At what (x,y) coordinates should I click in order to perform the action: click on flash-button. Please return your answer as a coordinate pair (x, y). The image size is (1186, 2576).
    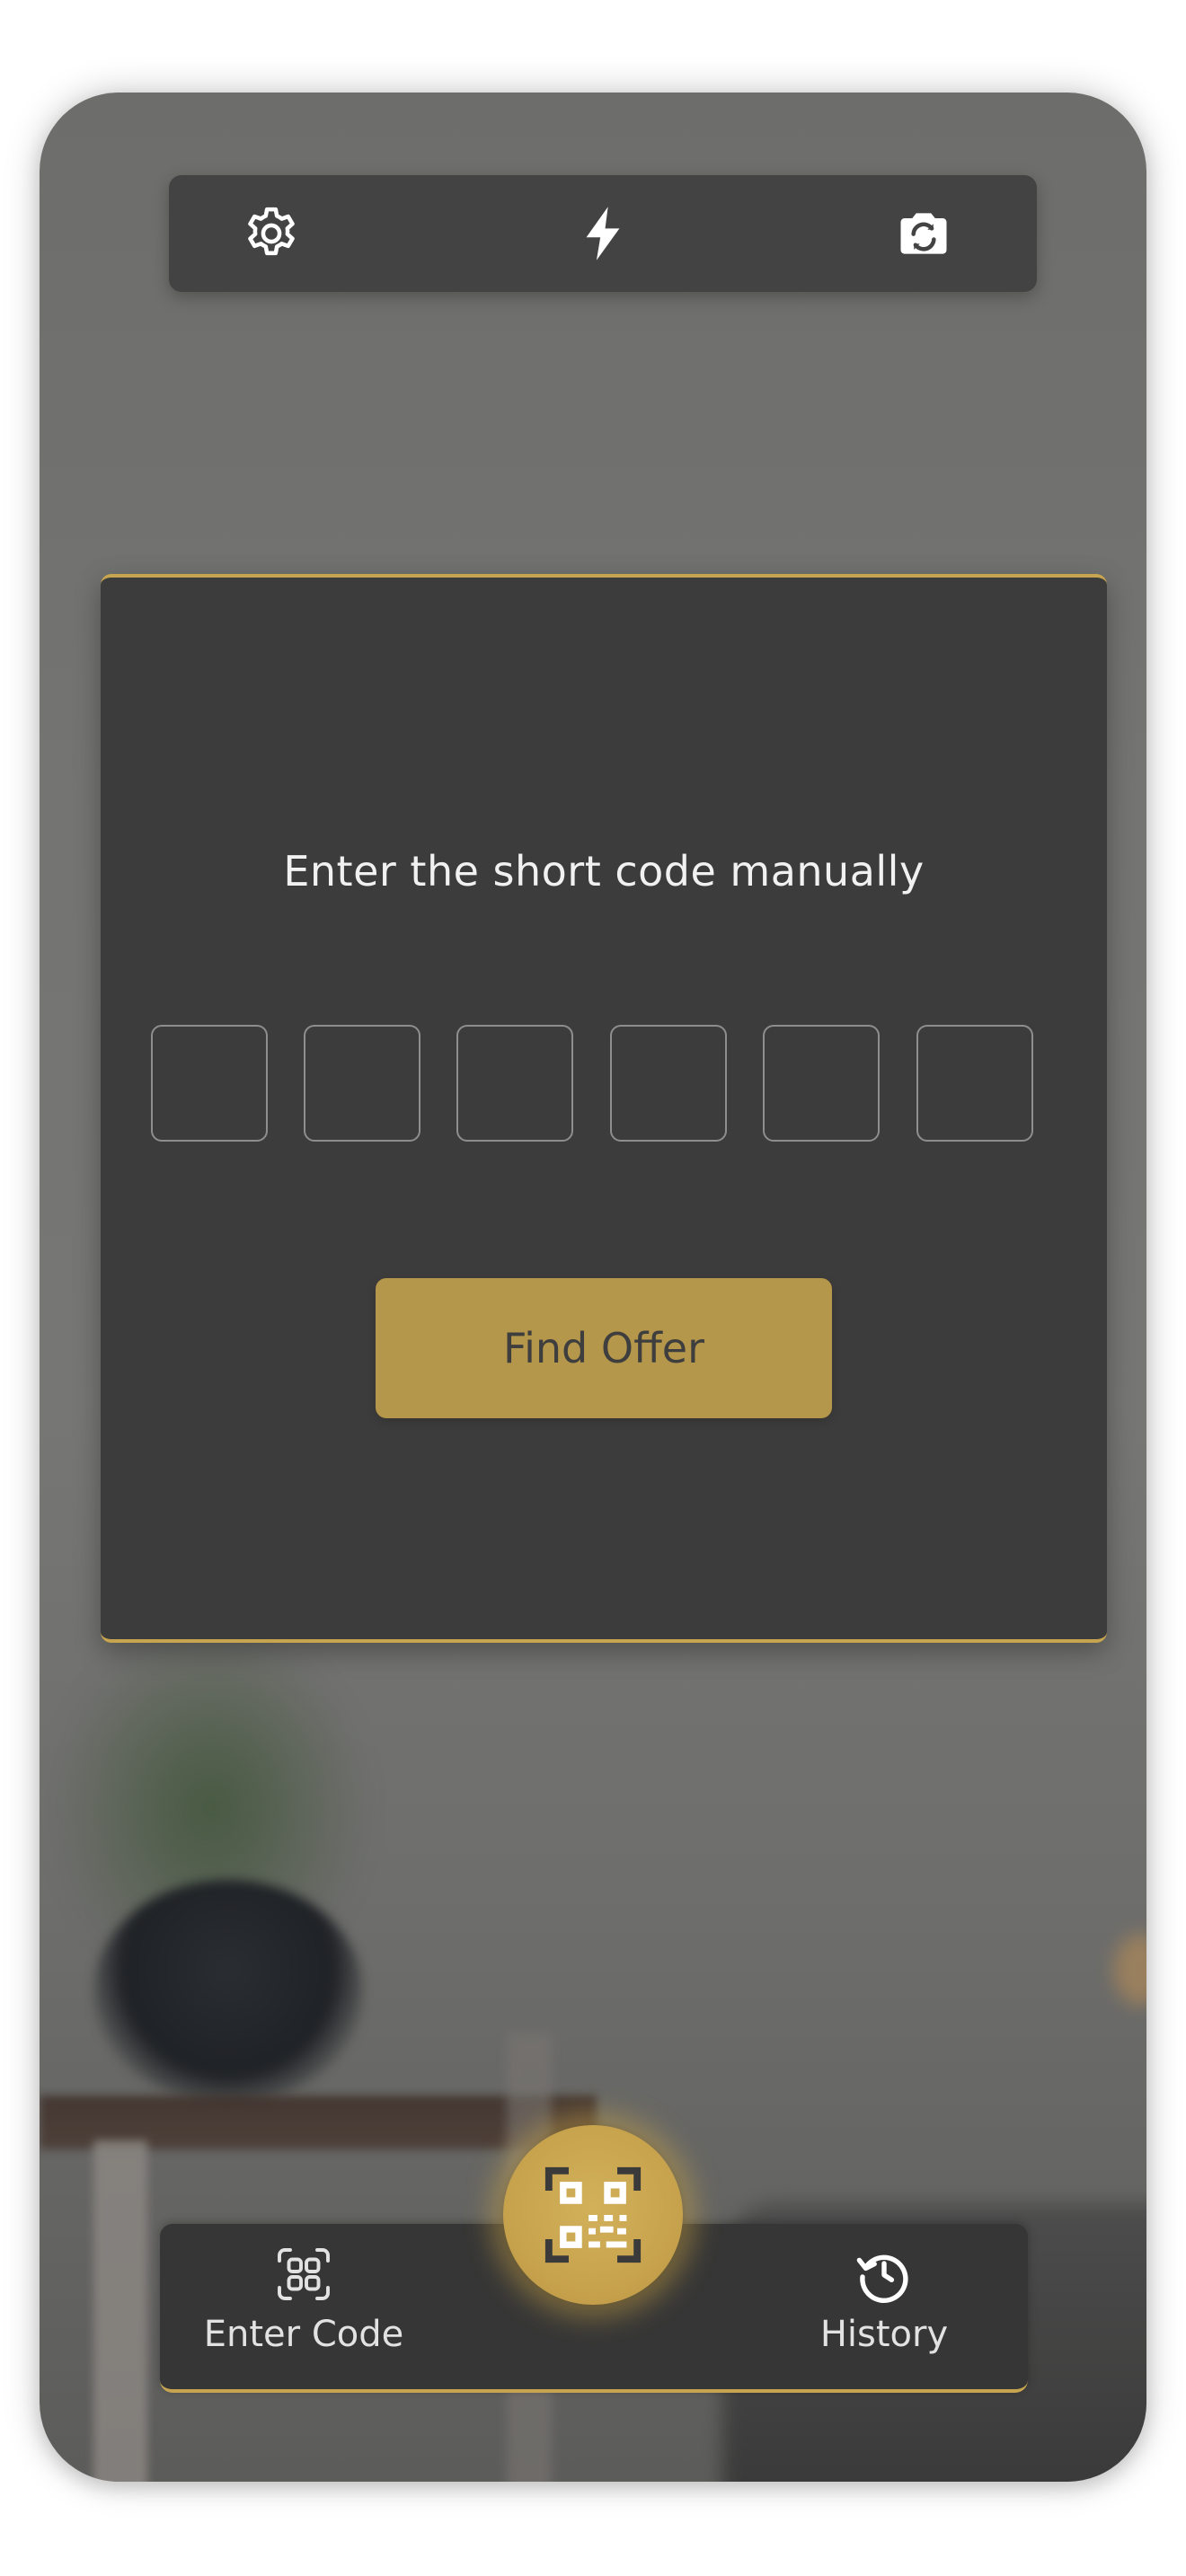
    Looking at the image, I should click on (603, 233).